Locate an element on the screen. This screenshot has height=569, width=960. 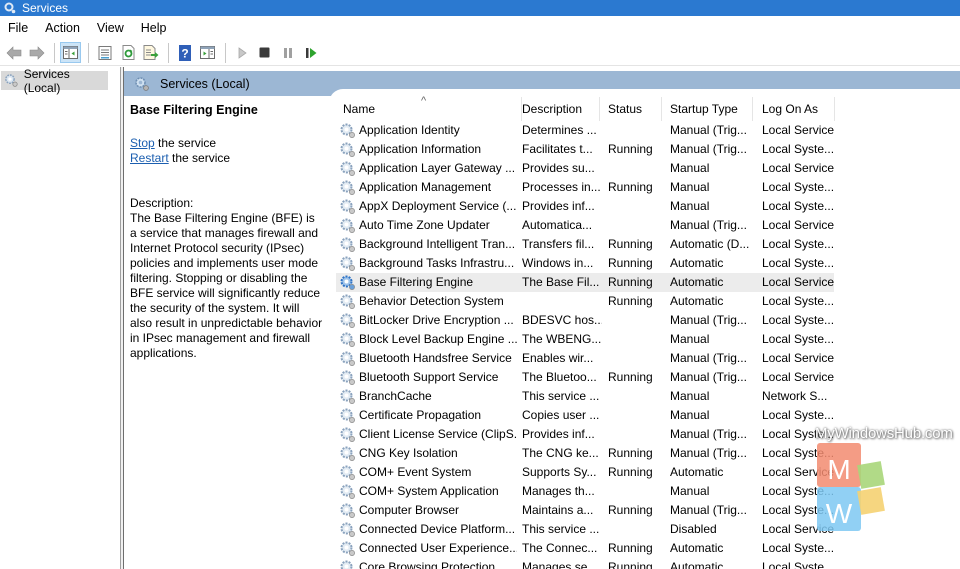
show-hide-console-tree-button is located at coordinates (70, 52).